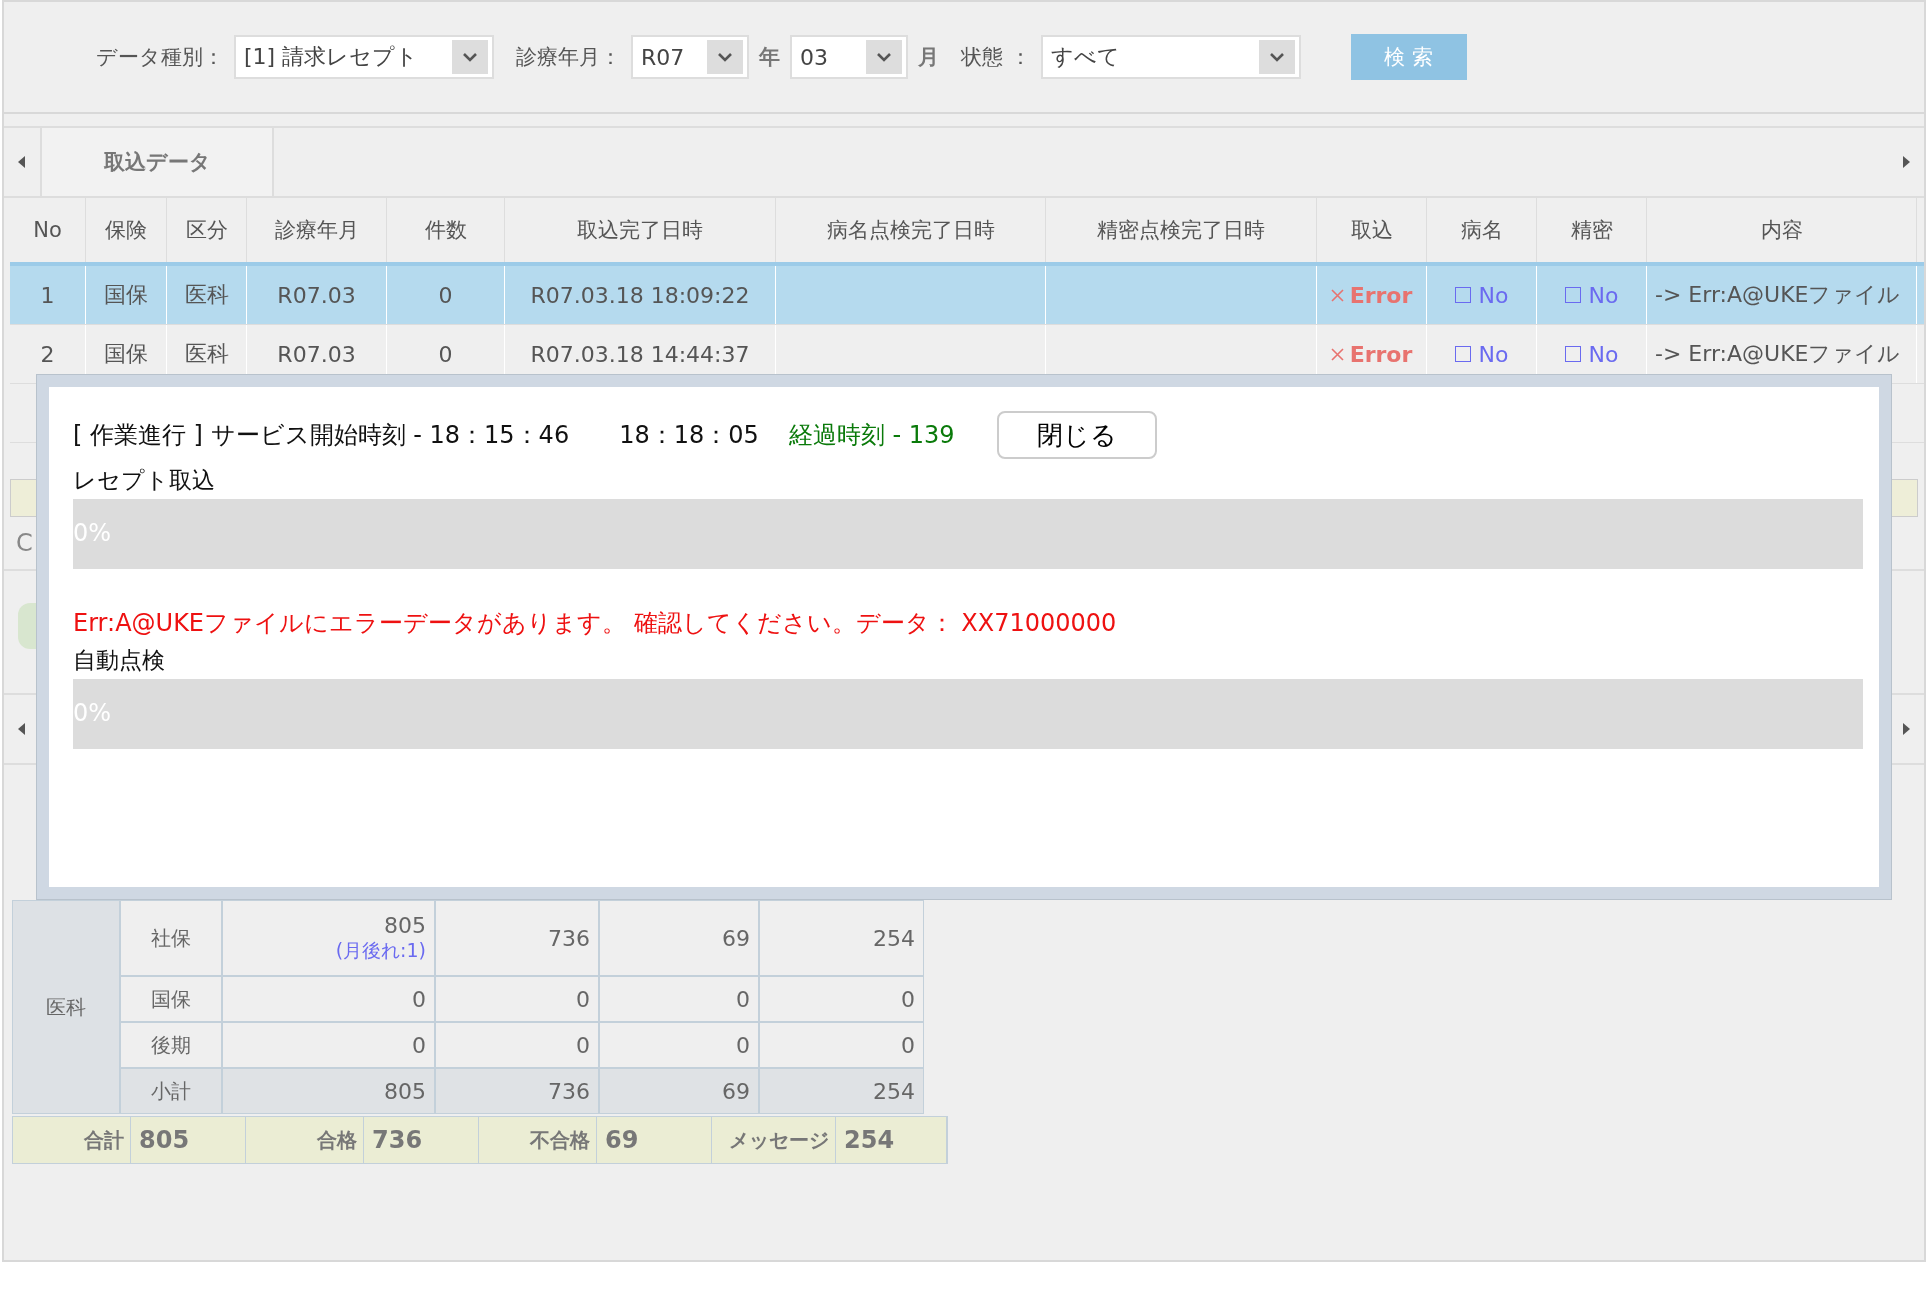 This screenshot has width=1932, height=1290. Describe the element at coordinates (421, 1140) in the screenshot. I see `total-value: 736` at that location.